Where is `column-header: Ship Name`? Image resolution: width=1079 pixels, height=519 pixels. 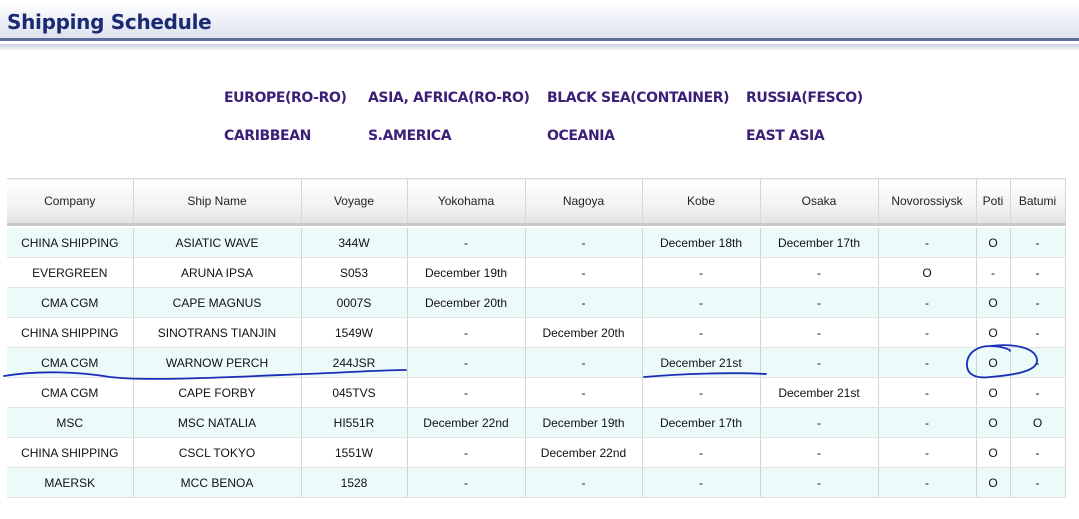
column-header: Ship Name is located at coordinates (217, 202).